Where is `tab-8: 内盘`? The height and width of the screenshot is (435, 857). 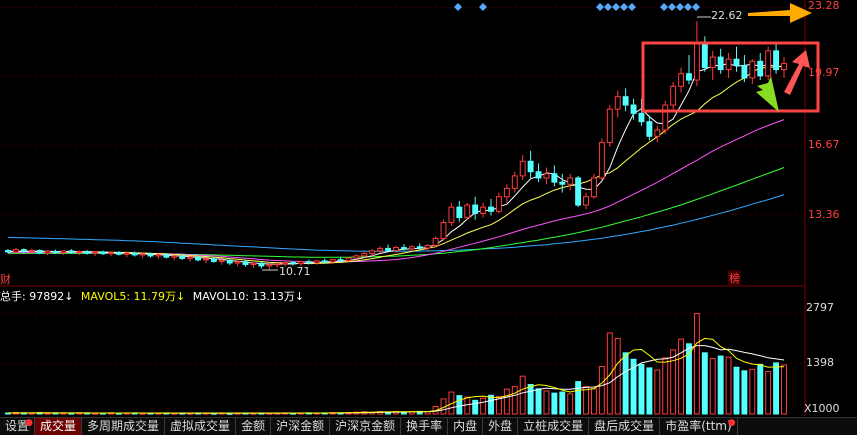
tab-8: 内盘 is located at coordinates (466, 426).